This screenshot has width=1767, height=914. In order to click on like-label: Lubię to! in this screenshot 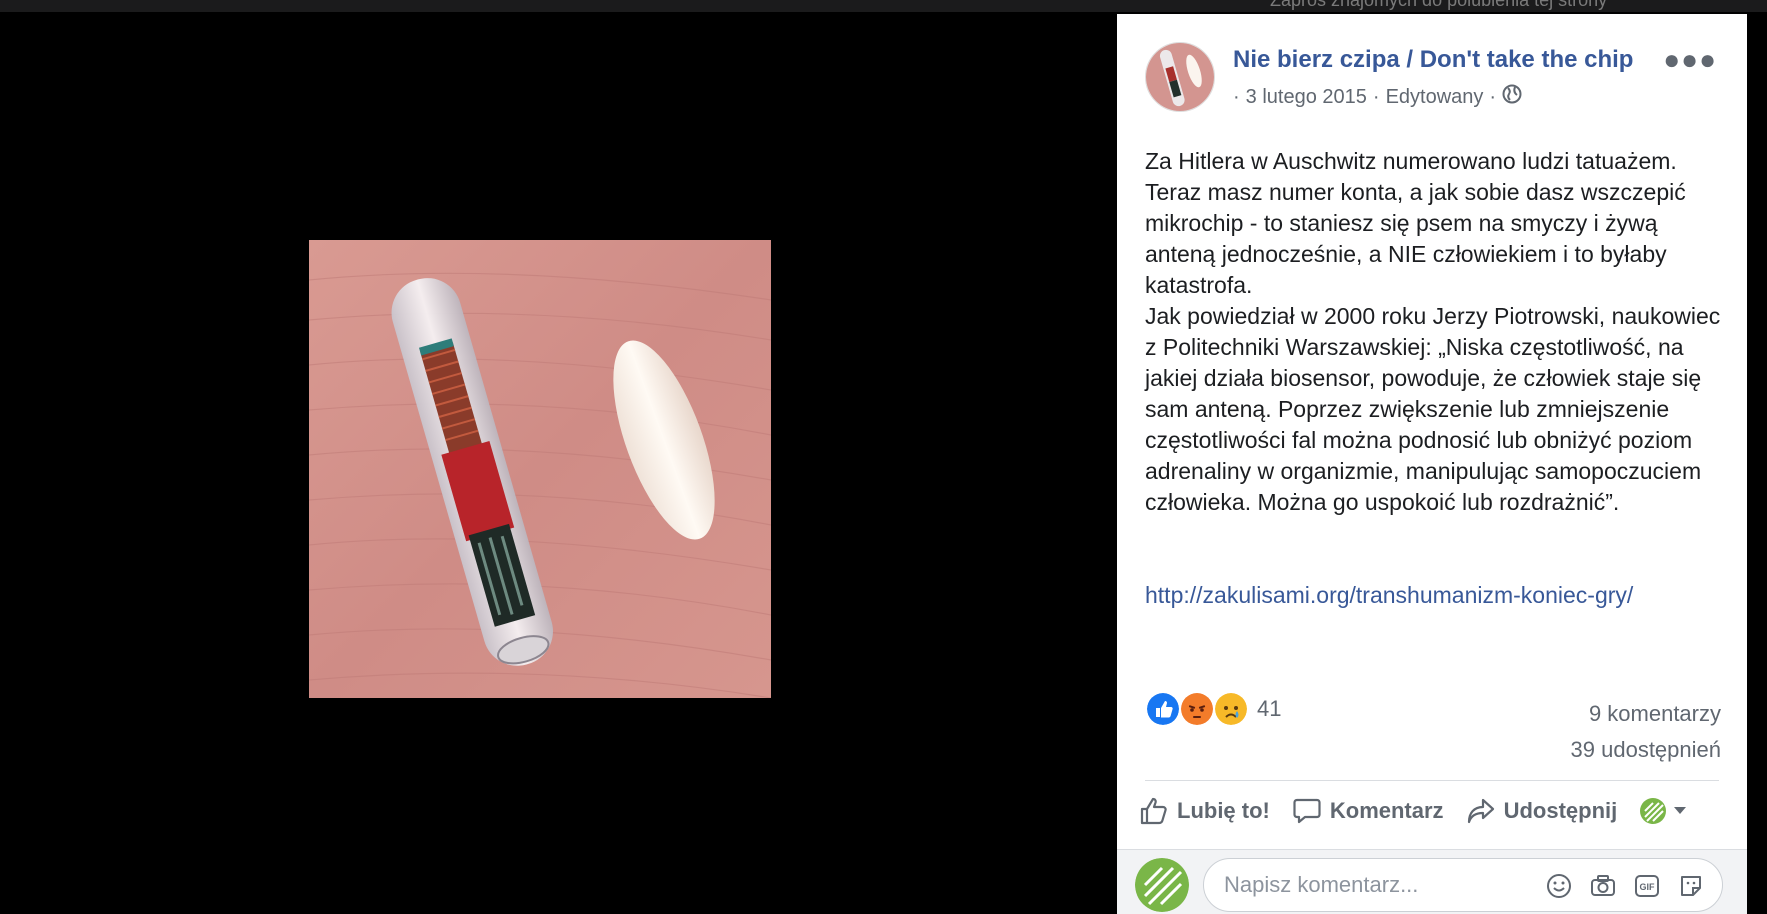, I will do `click(1223, 810)`.